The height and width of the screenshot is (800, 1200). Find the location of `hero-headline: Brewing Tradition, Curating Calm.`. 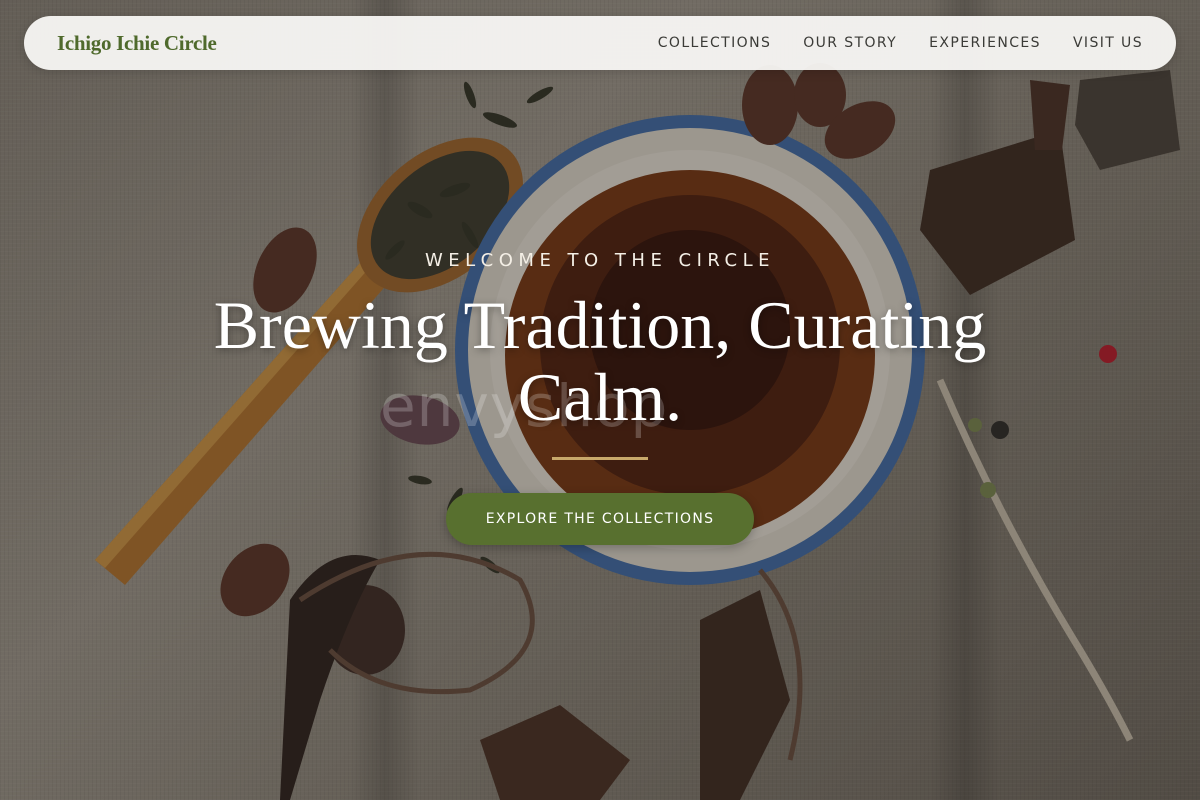

hero-headline: Brewing Tradition, Curating Calm. is located at coordinates (600, 361).